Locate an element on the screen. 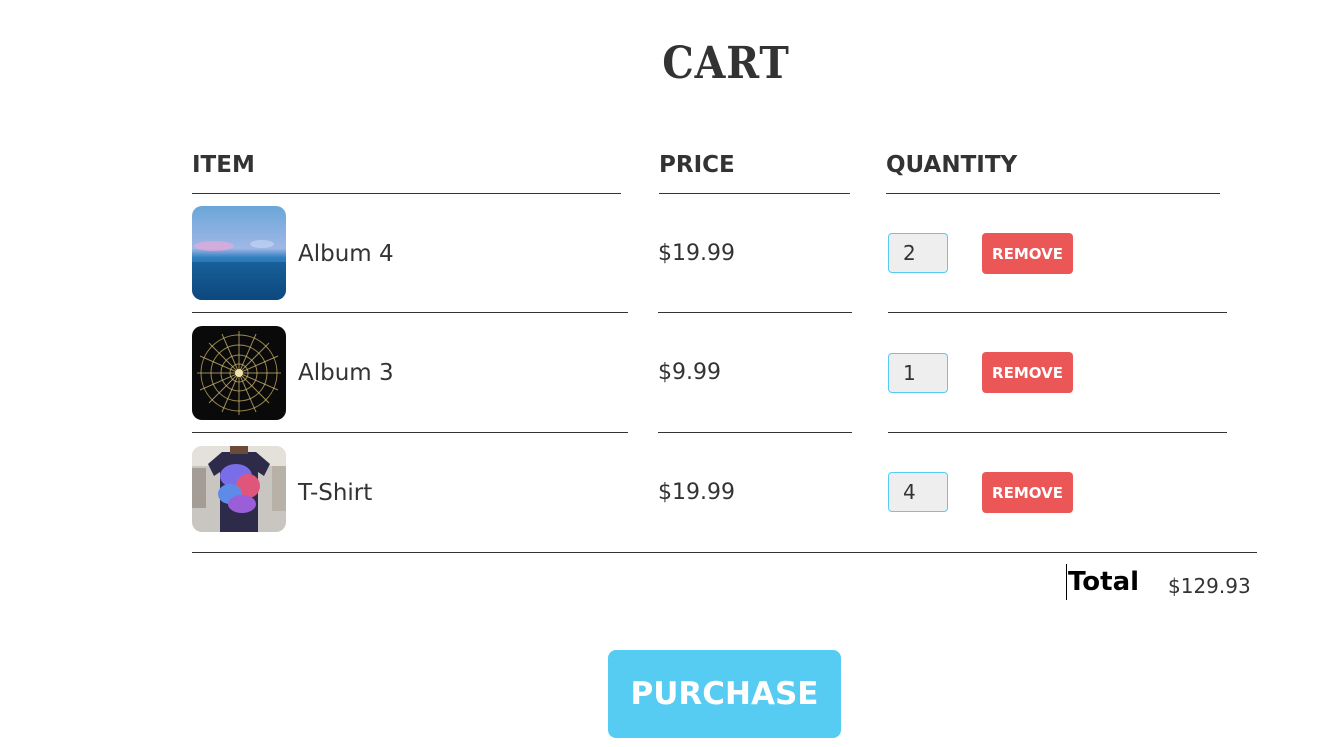  item-name: Album 3 is located at coordinates (346, 373).